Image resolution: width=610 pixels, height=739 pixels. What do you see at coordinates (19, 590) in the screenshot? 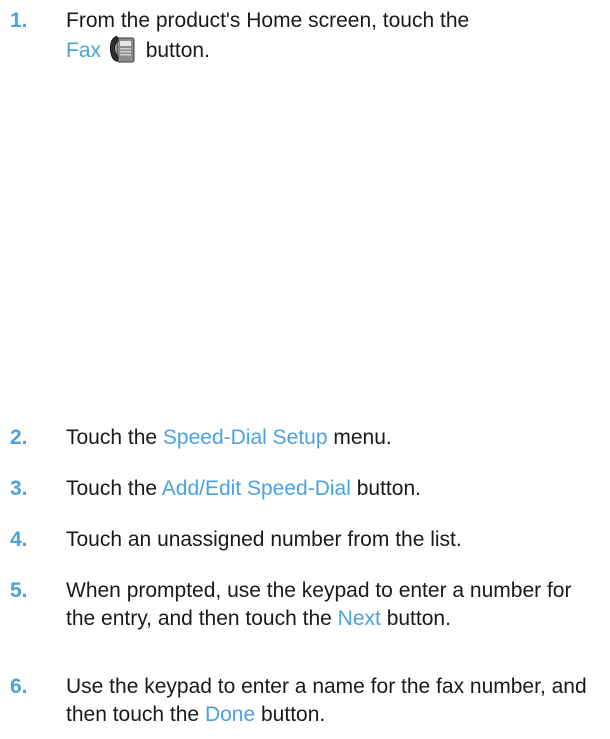
I see `step-number: 5.` at bounding box center [19, 590].